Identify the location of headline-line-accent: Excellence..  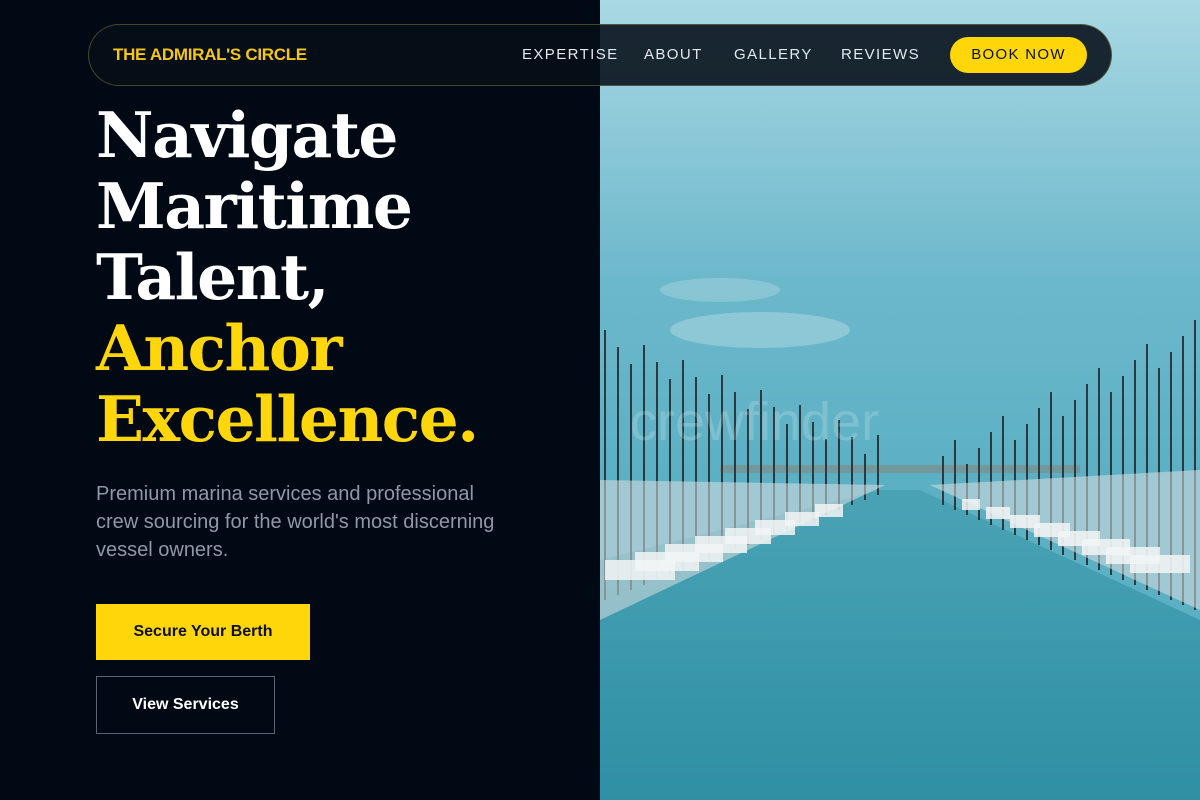
(287, 419).